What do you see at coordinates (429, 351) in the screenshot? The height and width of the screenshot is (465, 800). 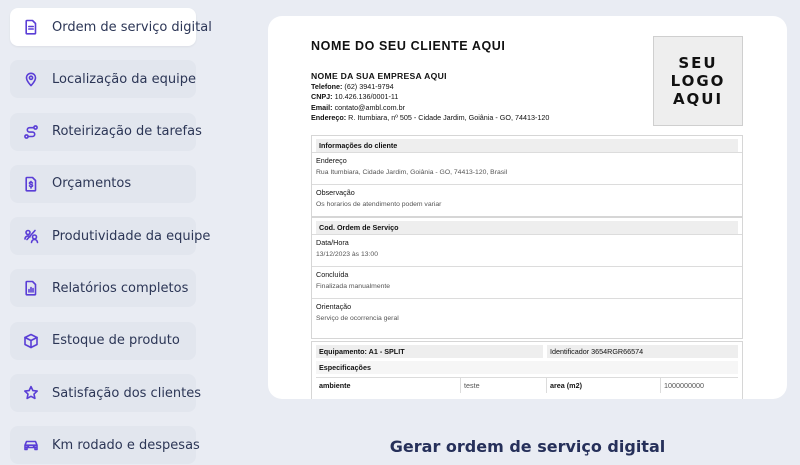 I see `equipment-name: Equipamento: A1 - SPLIT` at bounding box center [429, 351].